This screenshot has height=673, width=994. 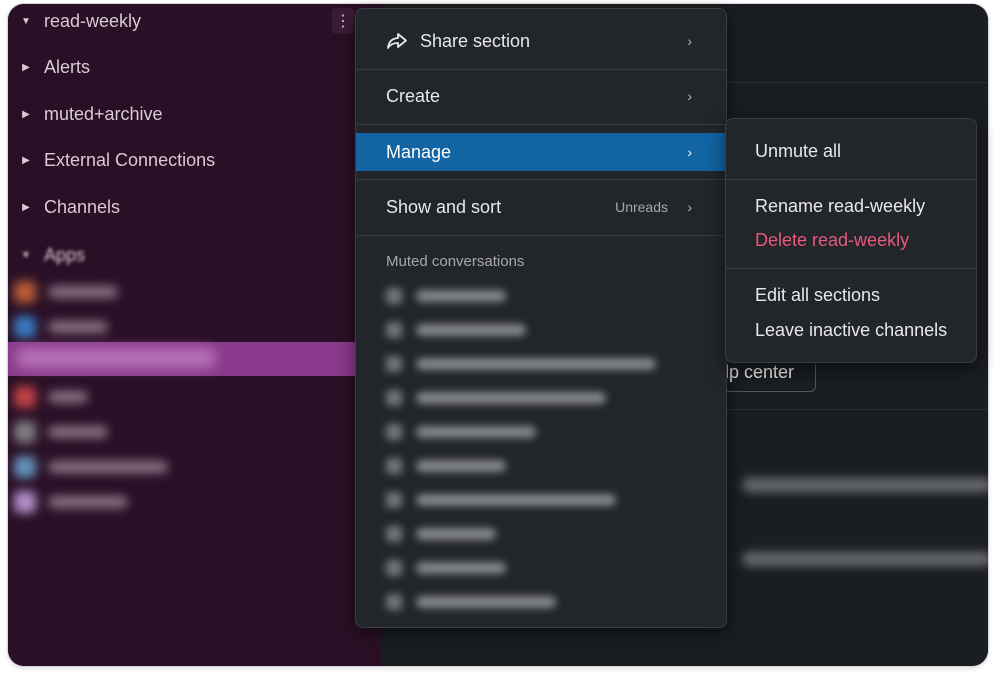 What do you see at coordinates (195, 114) in the screenshot?
I see `sidebar-section-muted-archive: ▶ muted+archive` at bounding box center [195, 114].